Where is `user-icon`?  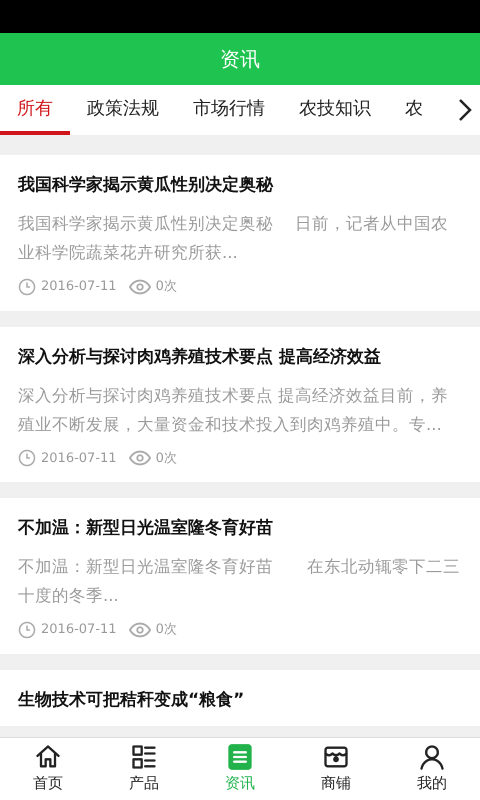 user-icon is located at coordinates (432, 757).